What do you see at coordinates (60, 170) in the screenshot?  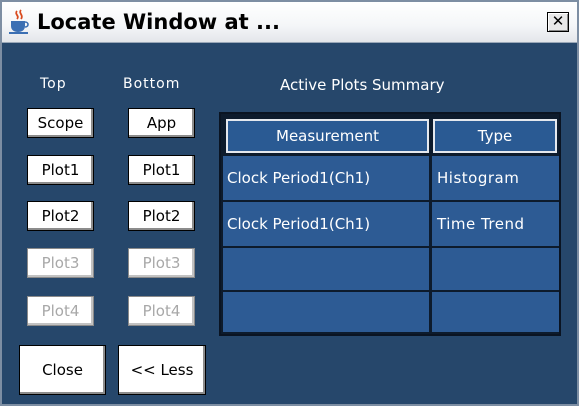 I see `top-plot1-button: Plot1` at bounding box center [60, 170].